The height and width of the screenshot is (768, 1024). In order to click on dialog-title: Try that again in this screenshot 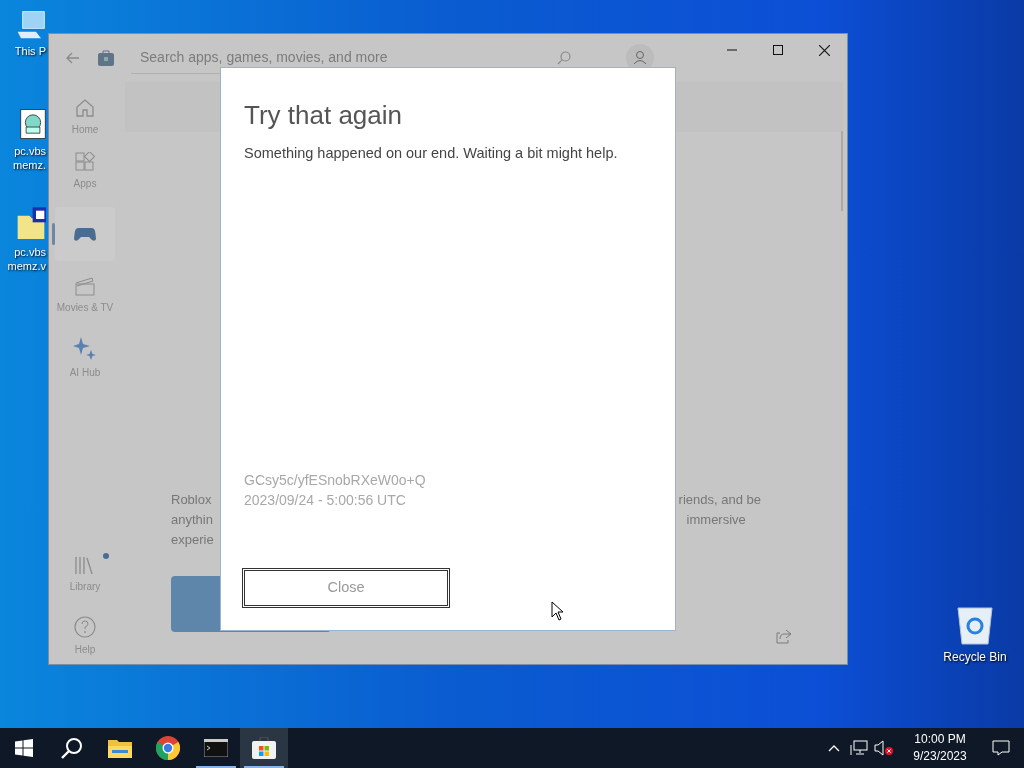, I will do `click(323, 115)`.